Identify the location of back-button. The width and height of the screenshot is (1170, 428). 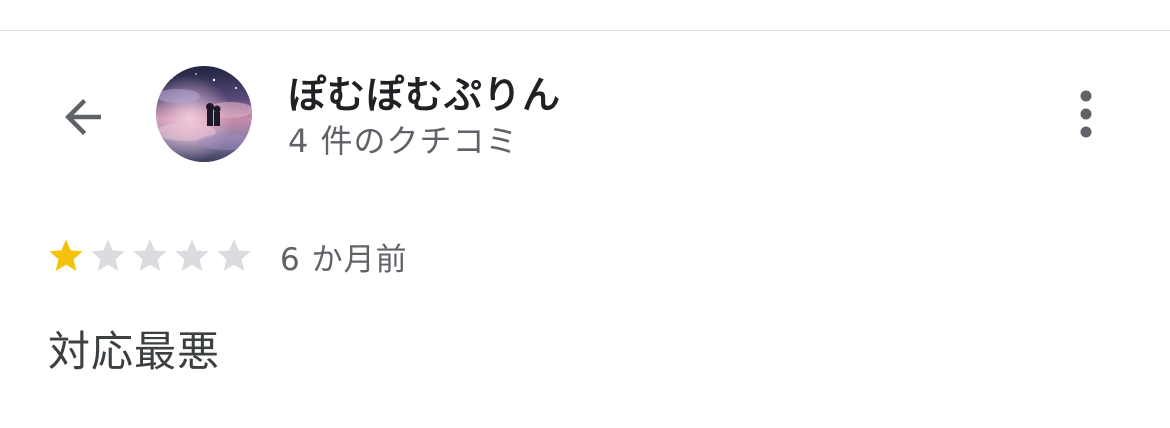
(83, 117).